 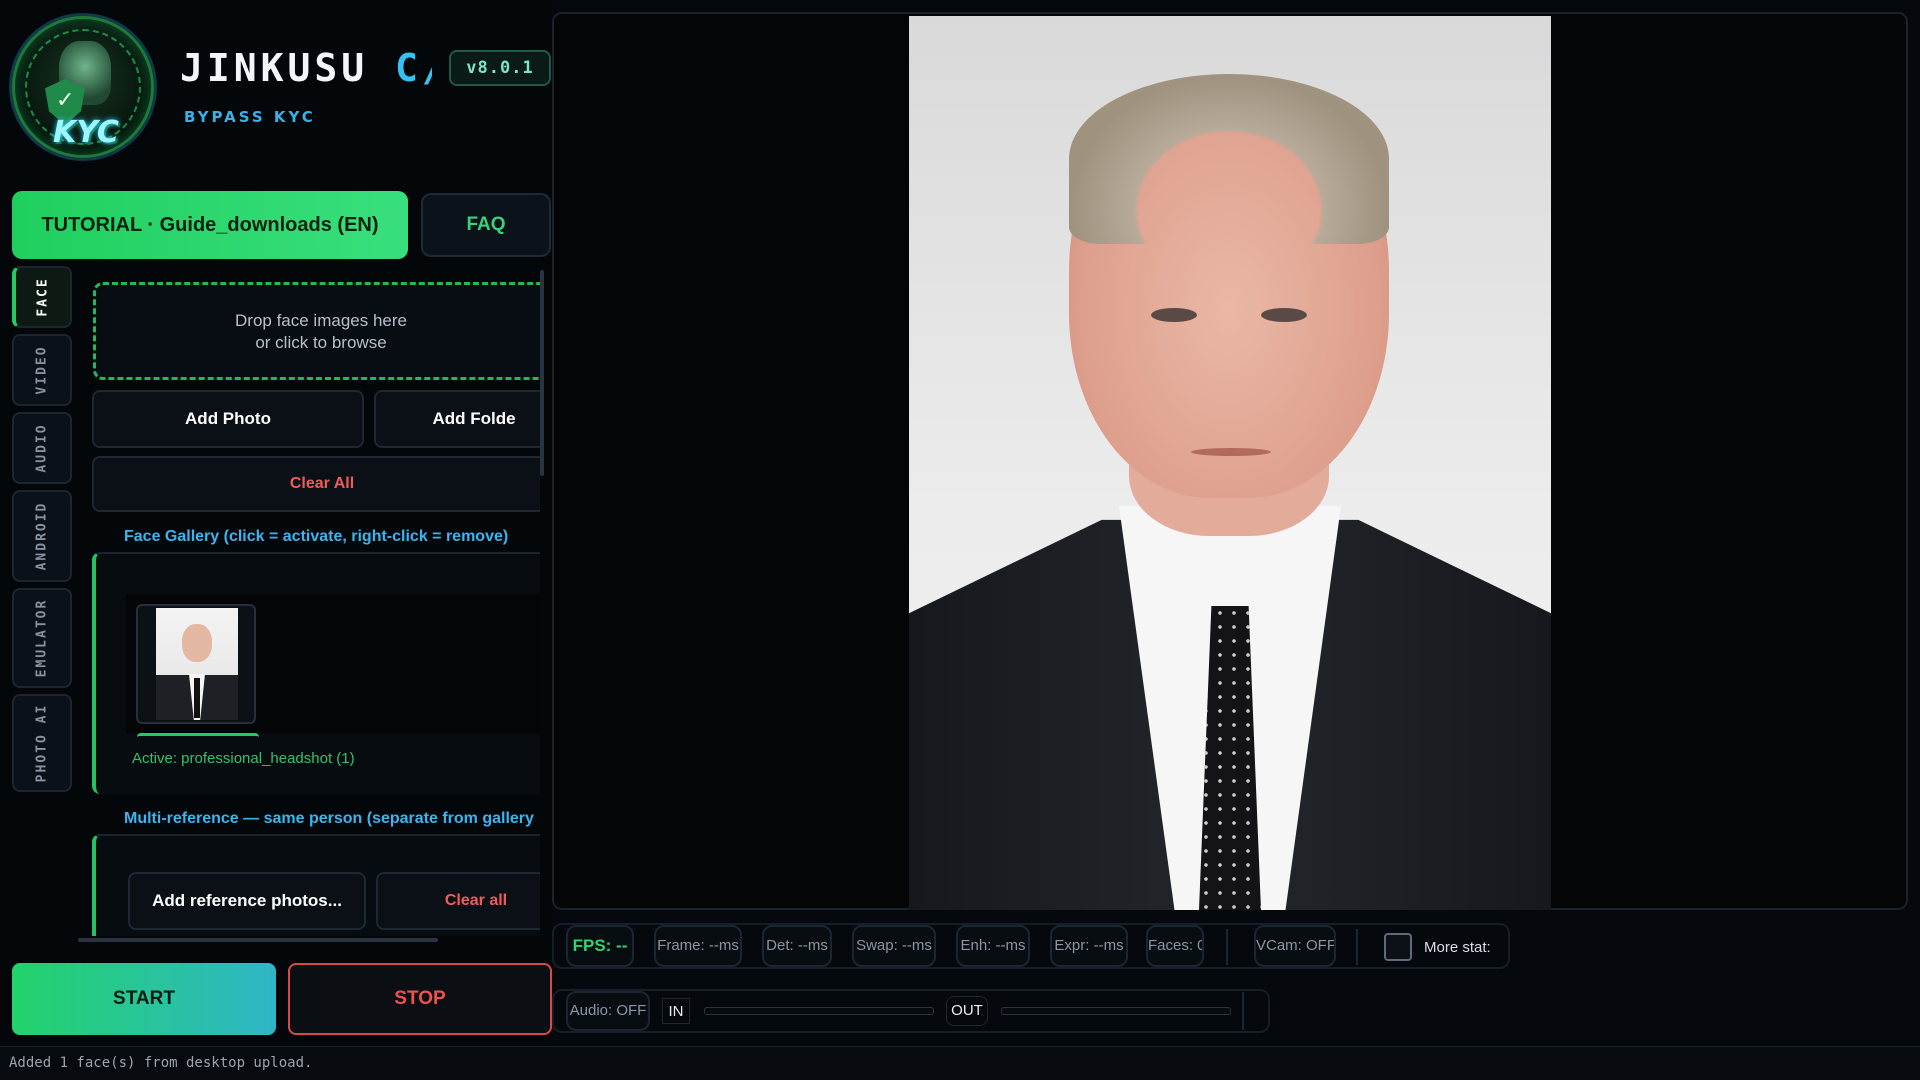 I want to click on audio-out-label: OUT, so click(x=967, y=1011).